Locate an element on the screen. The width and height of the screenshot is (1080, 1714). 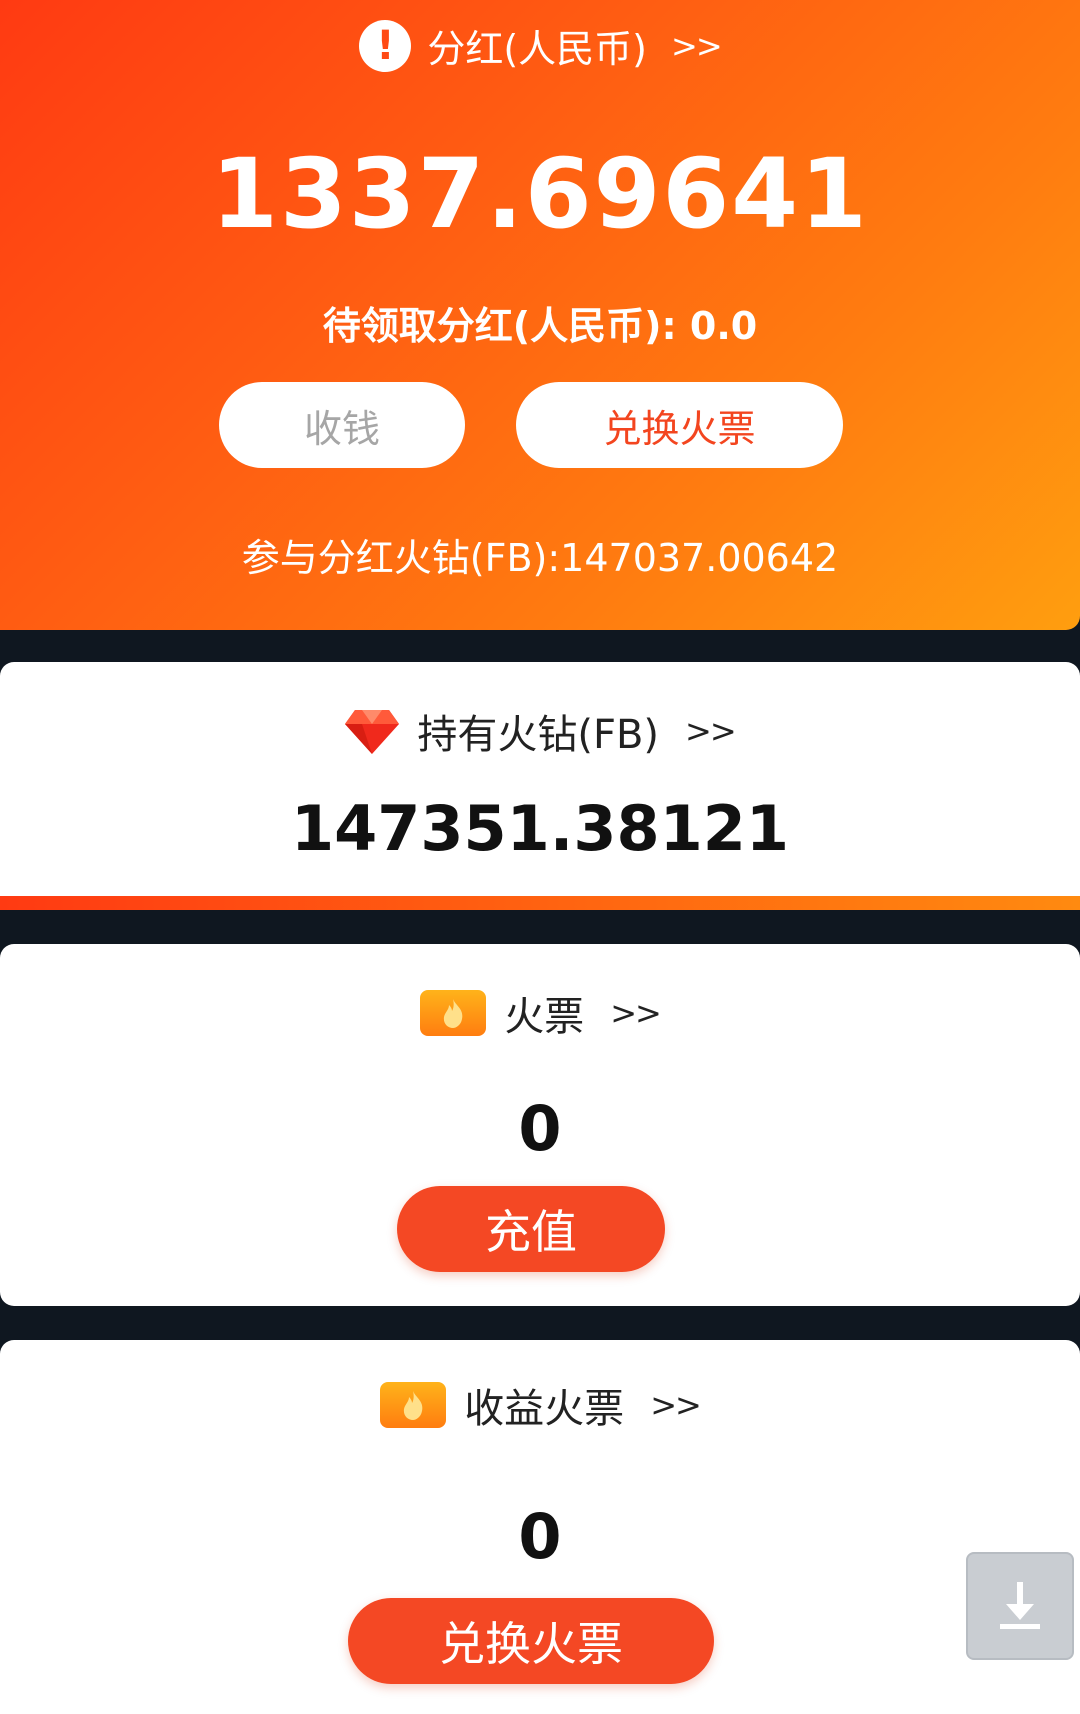
fb-holdings-title: 持有火钻(FB) is located at coordinates (538, 735).